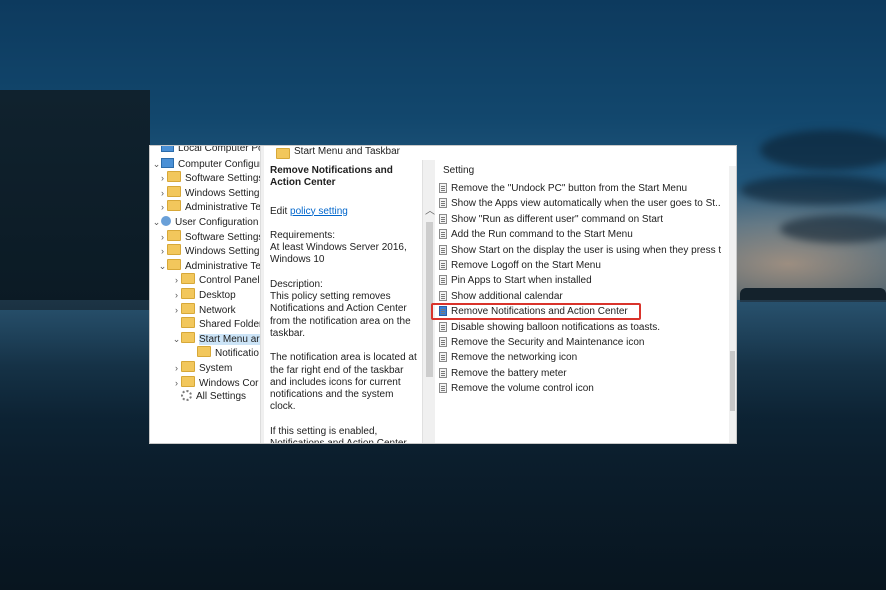 The height and width of the screenshot is (590, 886). Describe the element at coordinates (580, 357) in the screenshot. I see `policy-setting-row: Remove the networking icon` at that location.